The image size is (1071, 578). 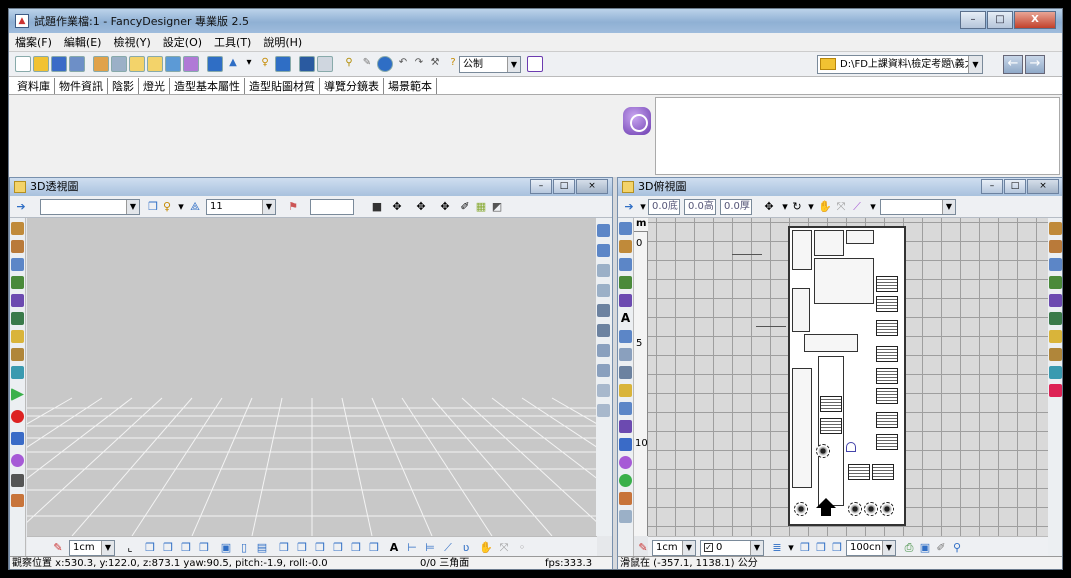 What do you see at coordinates (23, 64) in the screenshot?
I see `new-file-icon` at bounding box center [23, 64].